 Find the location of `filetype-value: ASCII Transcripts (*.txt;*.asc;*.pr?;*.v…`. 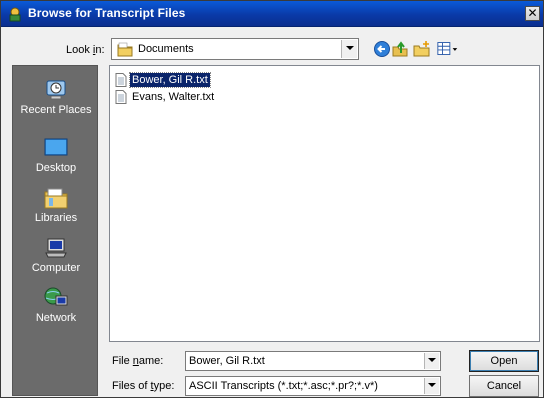

filetype-value: ASCII Transcripts (*.txt;*.asc;*.pr?;*.v… is located at coordinates (283, 386).